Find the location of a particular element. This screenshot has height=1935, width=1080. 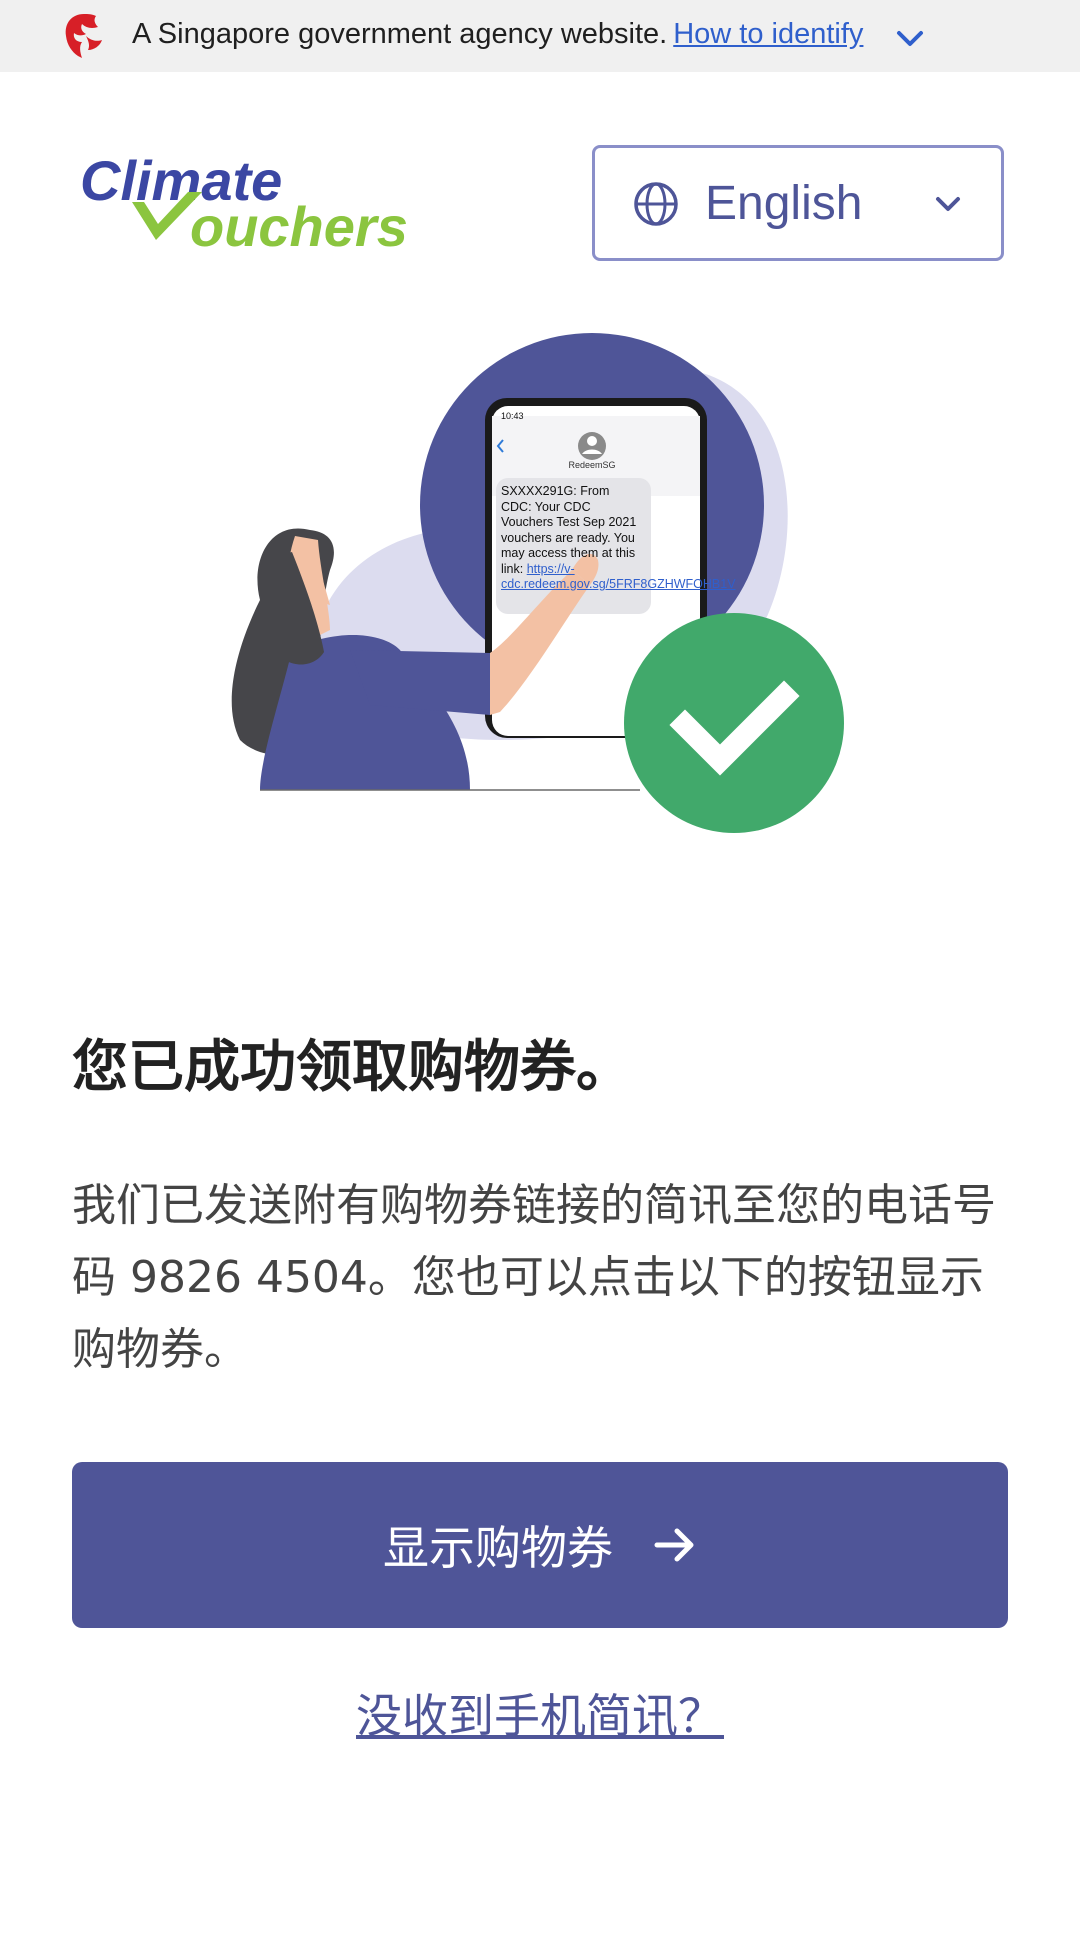

show-vouchers-label: 显示购物券 is located at coordinates (498, 1548).